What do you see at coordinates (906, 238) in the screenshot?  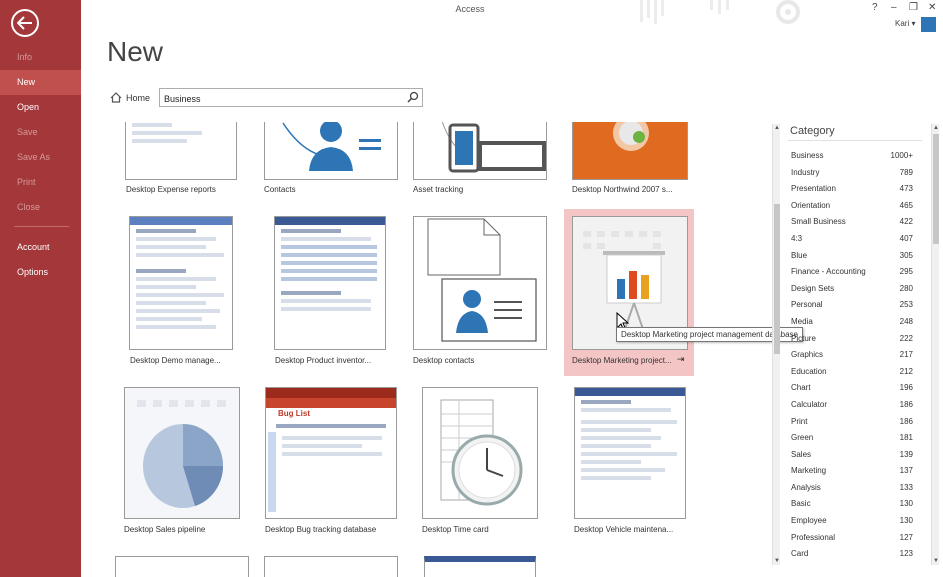 I see `category-count: 407` at bounding box center [906, 238].